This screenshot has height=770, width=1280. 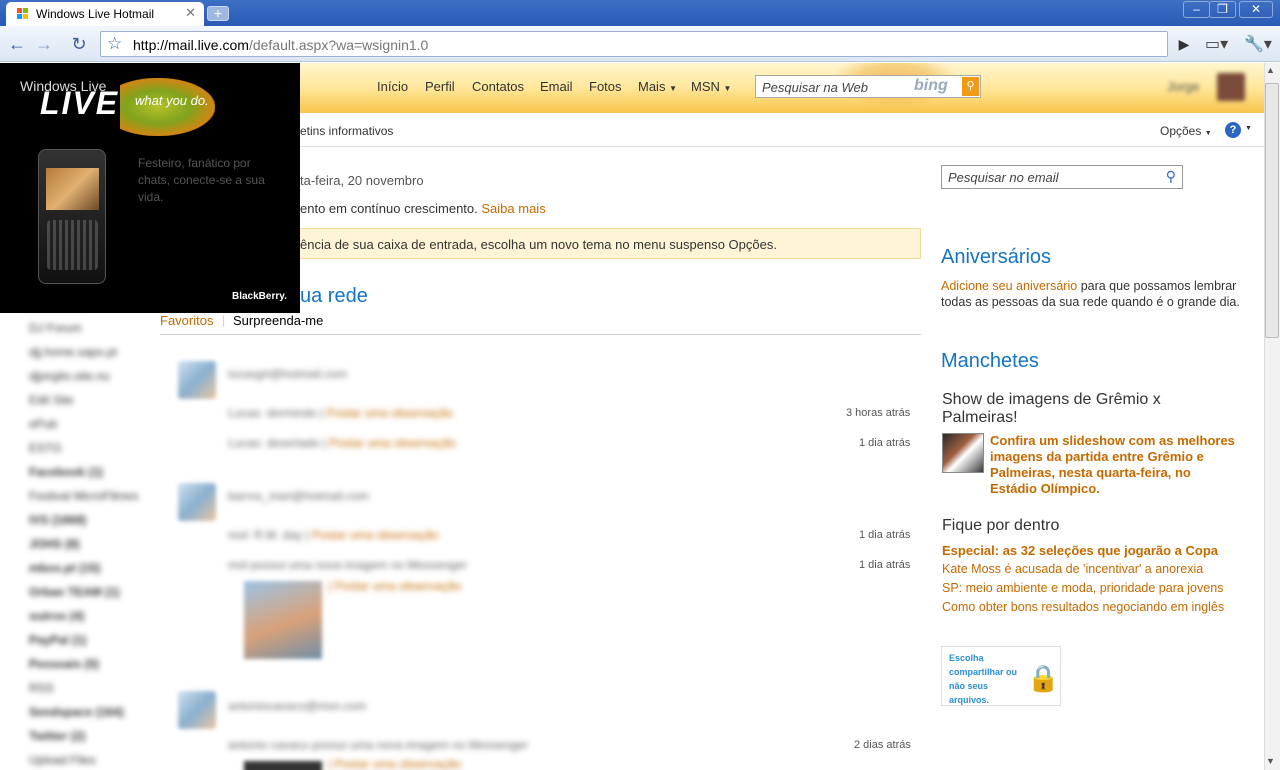 I want to click on feed-line-text: Lucas: deserlado |, so click(x=277, y=443).